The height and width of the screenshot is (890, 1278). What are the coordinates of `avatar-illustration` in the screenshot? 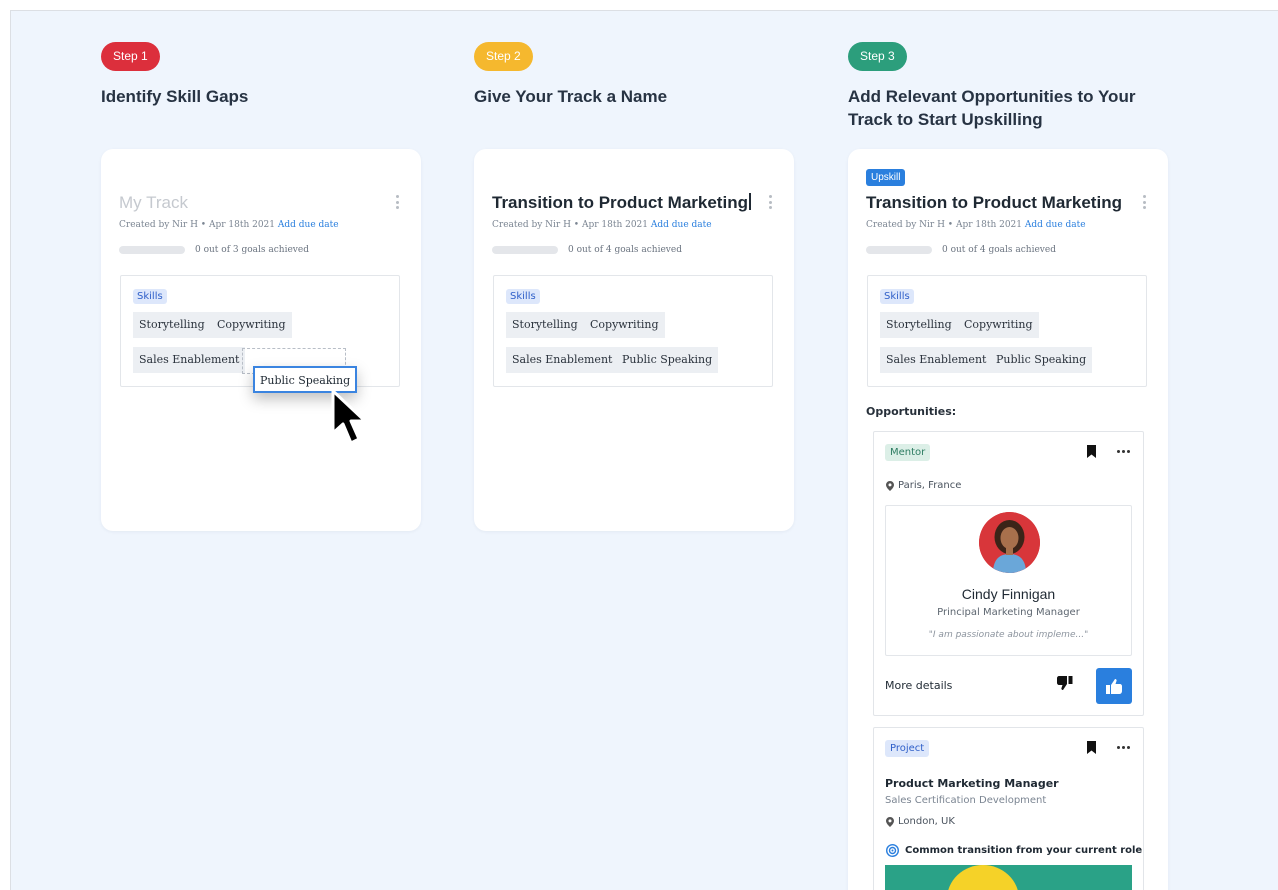 It's located at (1009, 542).